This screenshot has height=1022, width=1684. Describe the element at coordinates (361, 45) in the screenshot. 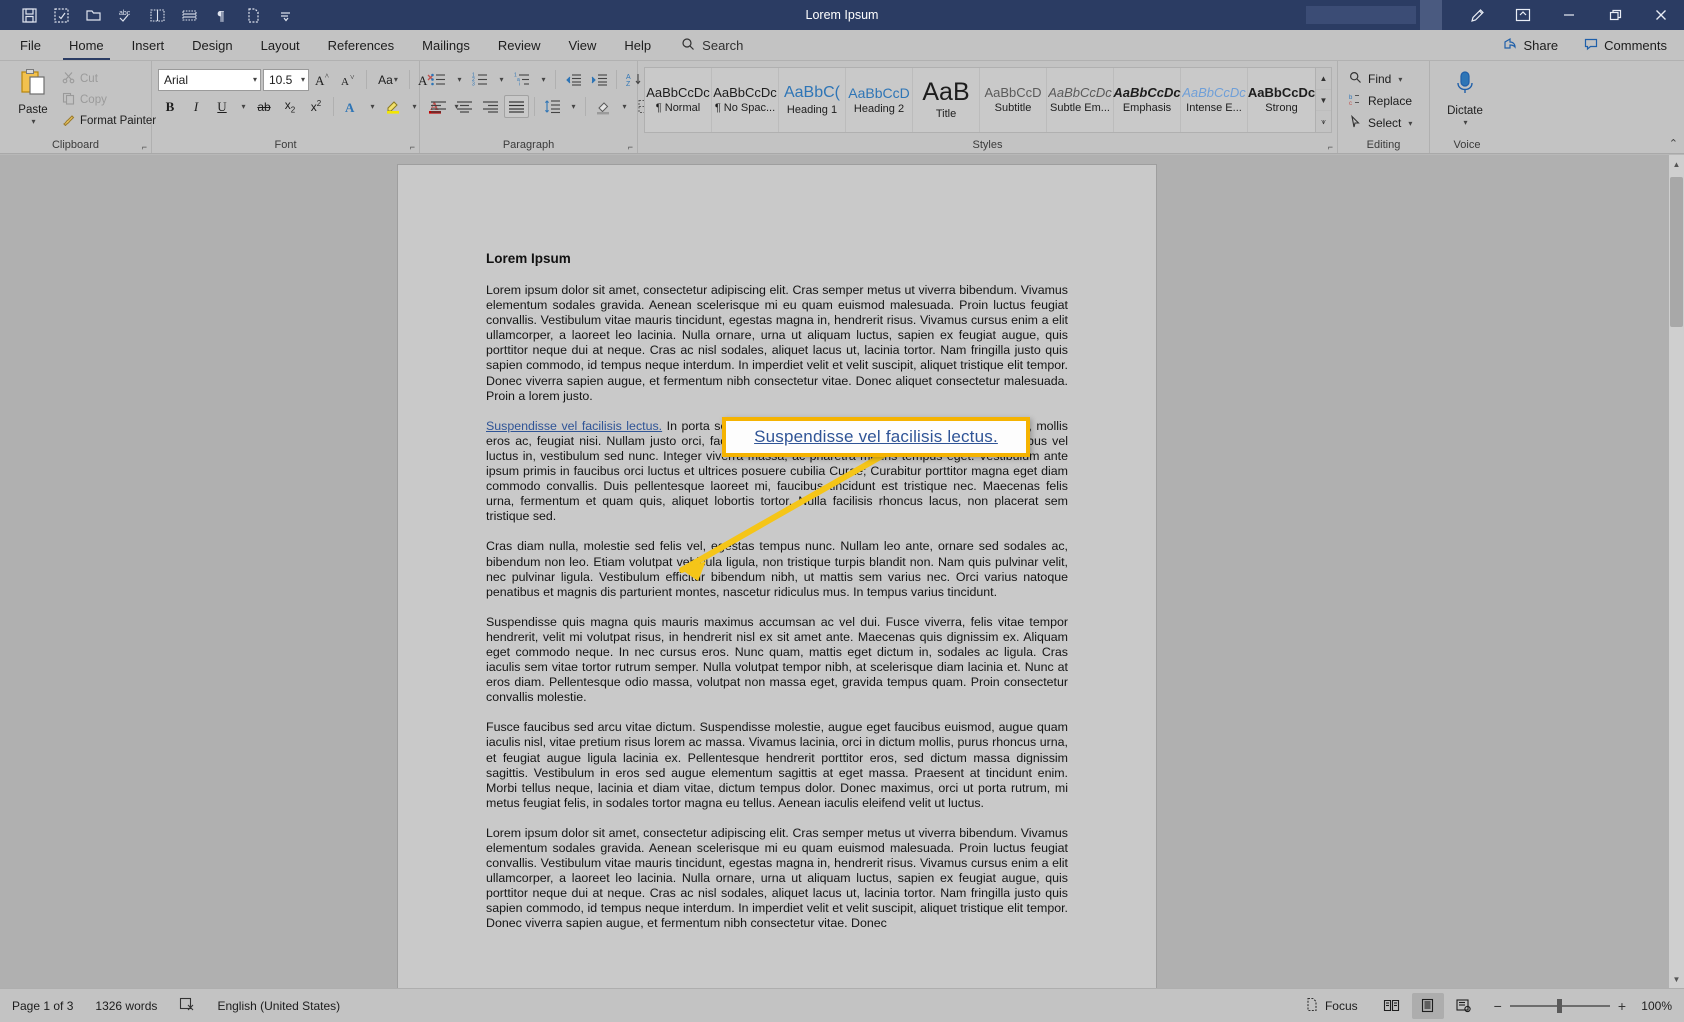

I see `tab-references: References` at that location.